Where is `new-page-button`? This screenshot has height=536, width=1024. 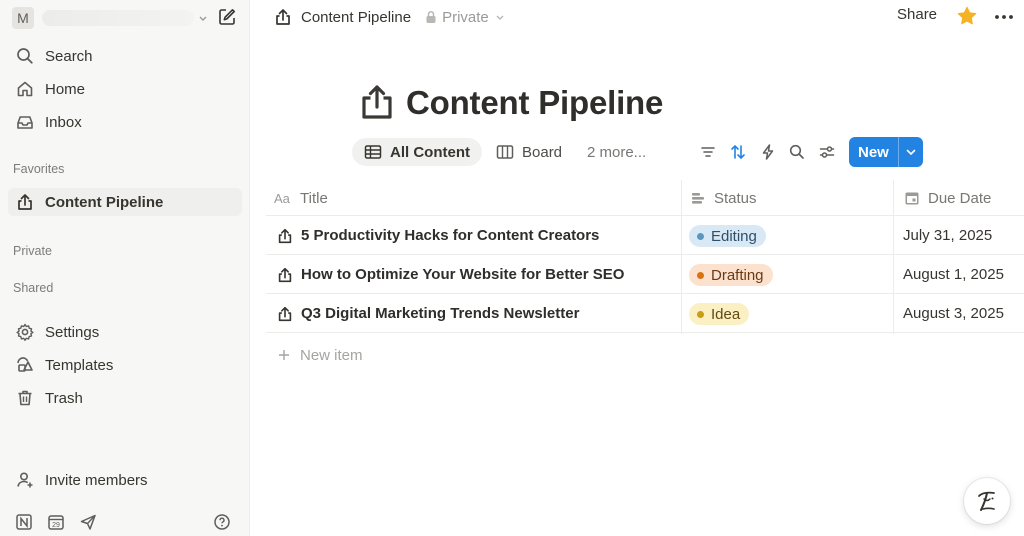 new-page-button is located at coordinates (227, 17).